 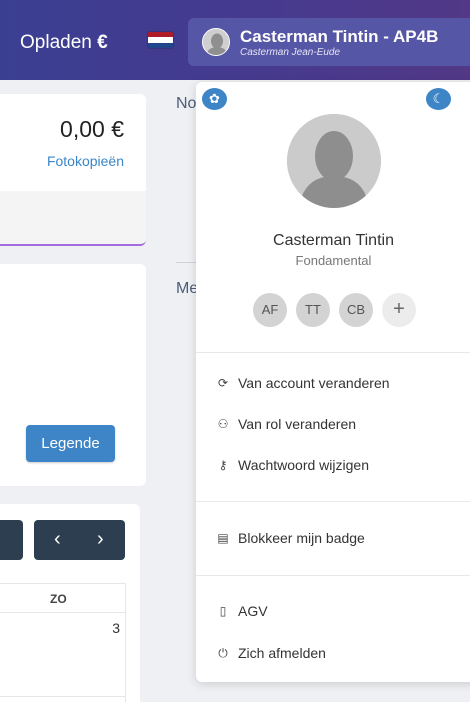 I want to click on profile-role: Fondamental, so click(x=333, y=260).